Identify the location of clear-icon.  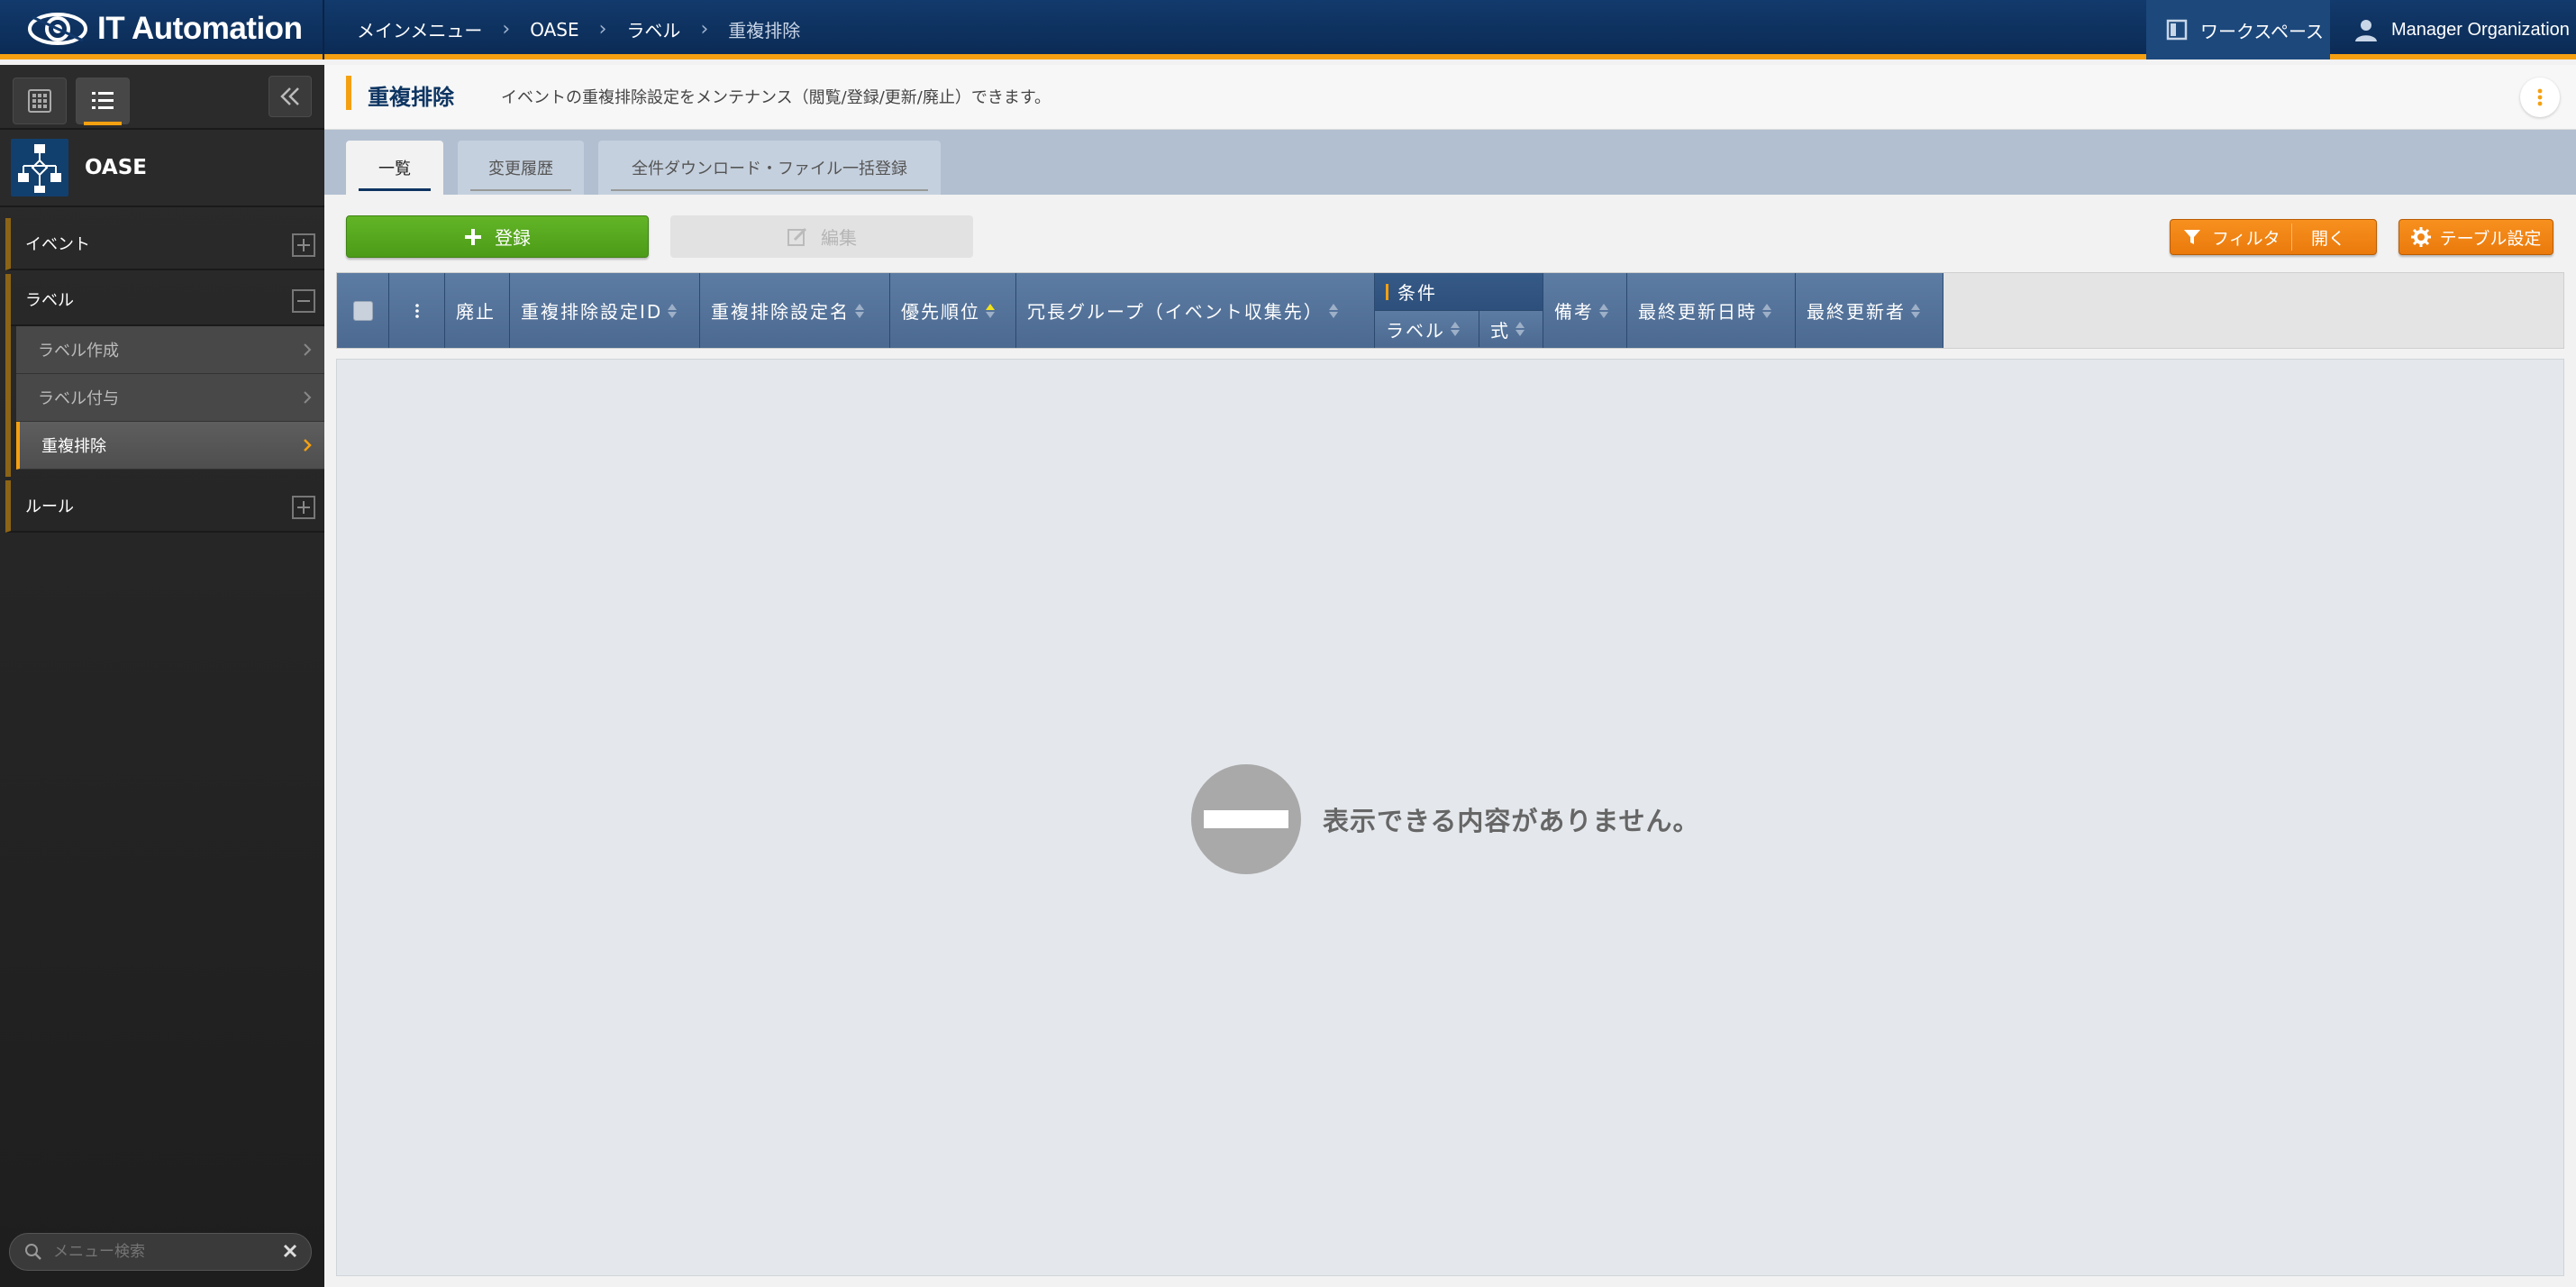
(290, 1251).